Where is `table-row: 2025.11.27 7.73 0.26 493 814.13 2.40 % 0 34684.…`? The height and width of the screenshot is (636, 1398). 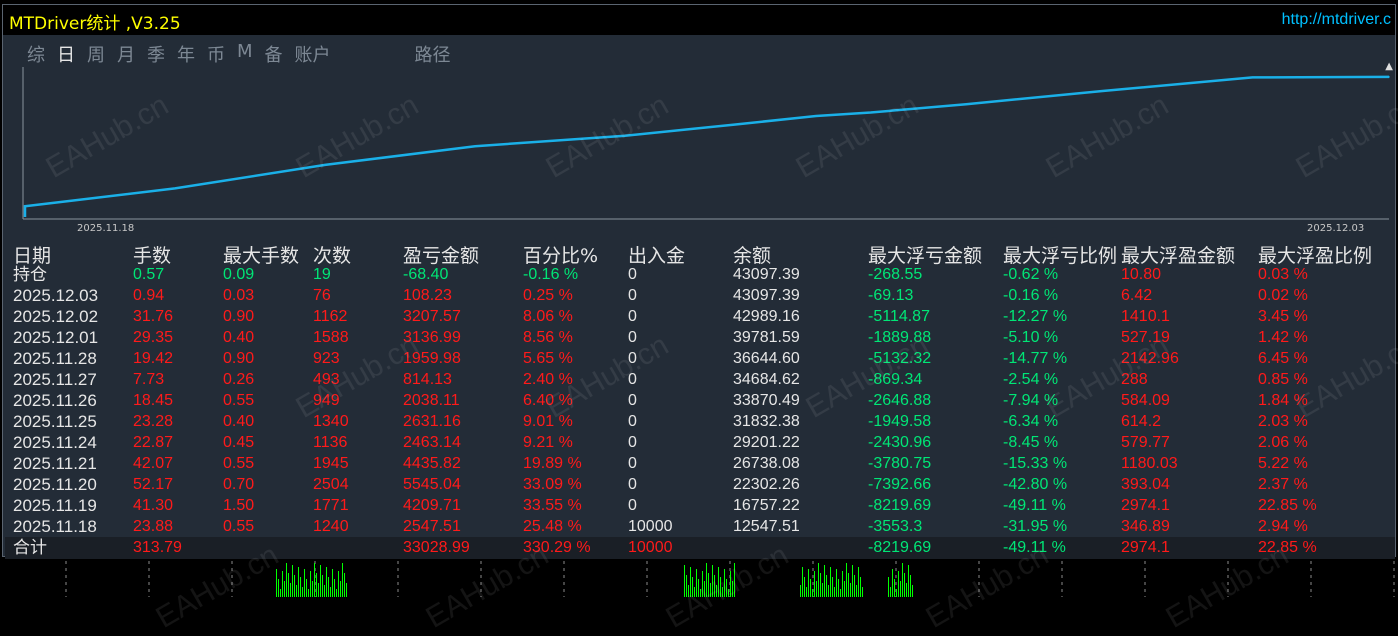
table-row: 2025.11.27 7.73 0.26 493 814.13 2.40 % 0 34684.… is located at coordinates (703, 379).